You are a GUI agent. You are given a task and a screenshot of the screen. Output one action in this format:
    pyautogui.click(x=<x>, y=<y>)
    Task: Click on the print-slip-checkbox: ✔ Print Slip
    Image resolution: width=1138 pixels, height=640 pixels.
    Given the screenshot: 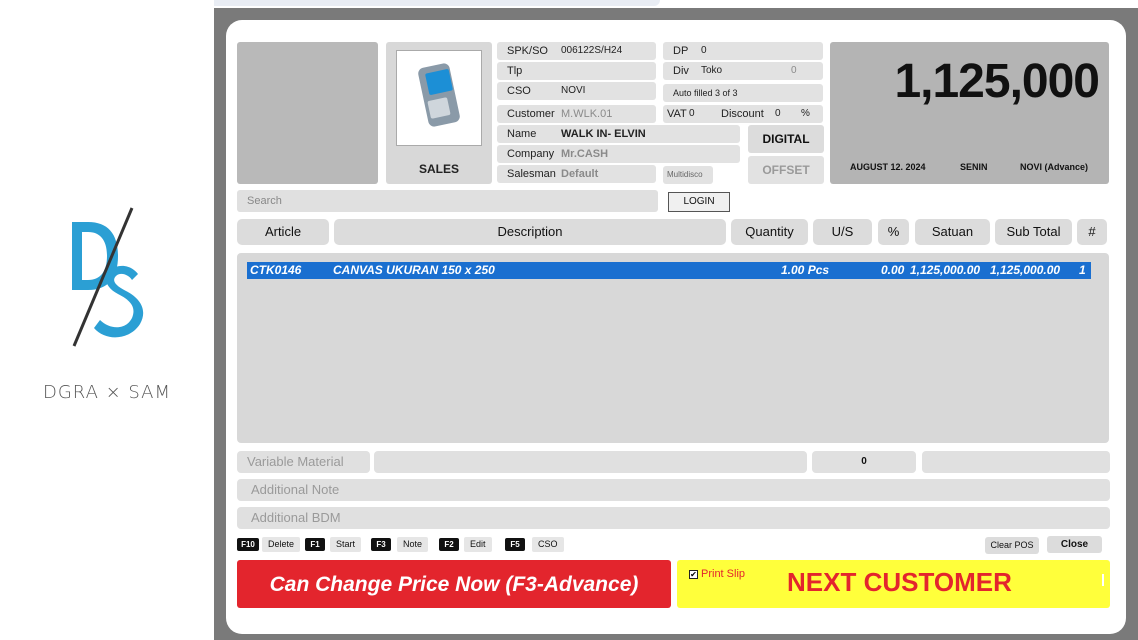 What is the action you would take?
    pyautogui.click(x=717, y=574)
    